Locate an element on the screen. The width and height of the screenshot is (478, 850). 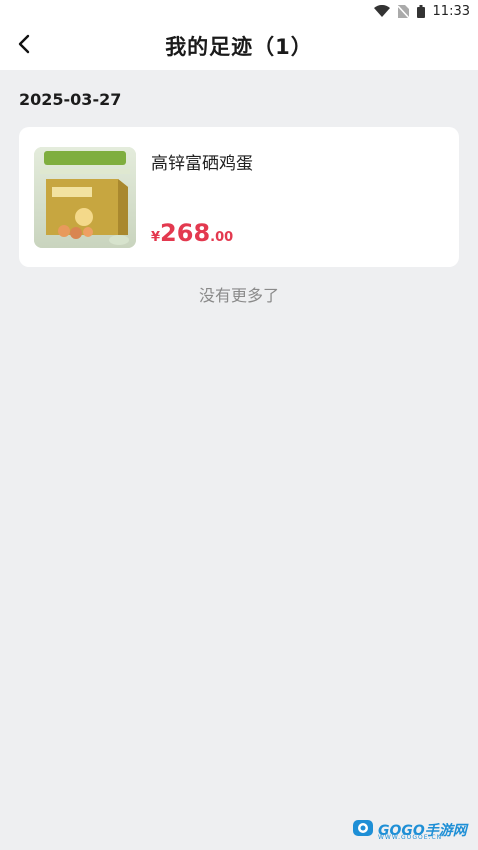
status-bar: 11:33 is located at coordinates (239, 11).